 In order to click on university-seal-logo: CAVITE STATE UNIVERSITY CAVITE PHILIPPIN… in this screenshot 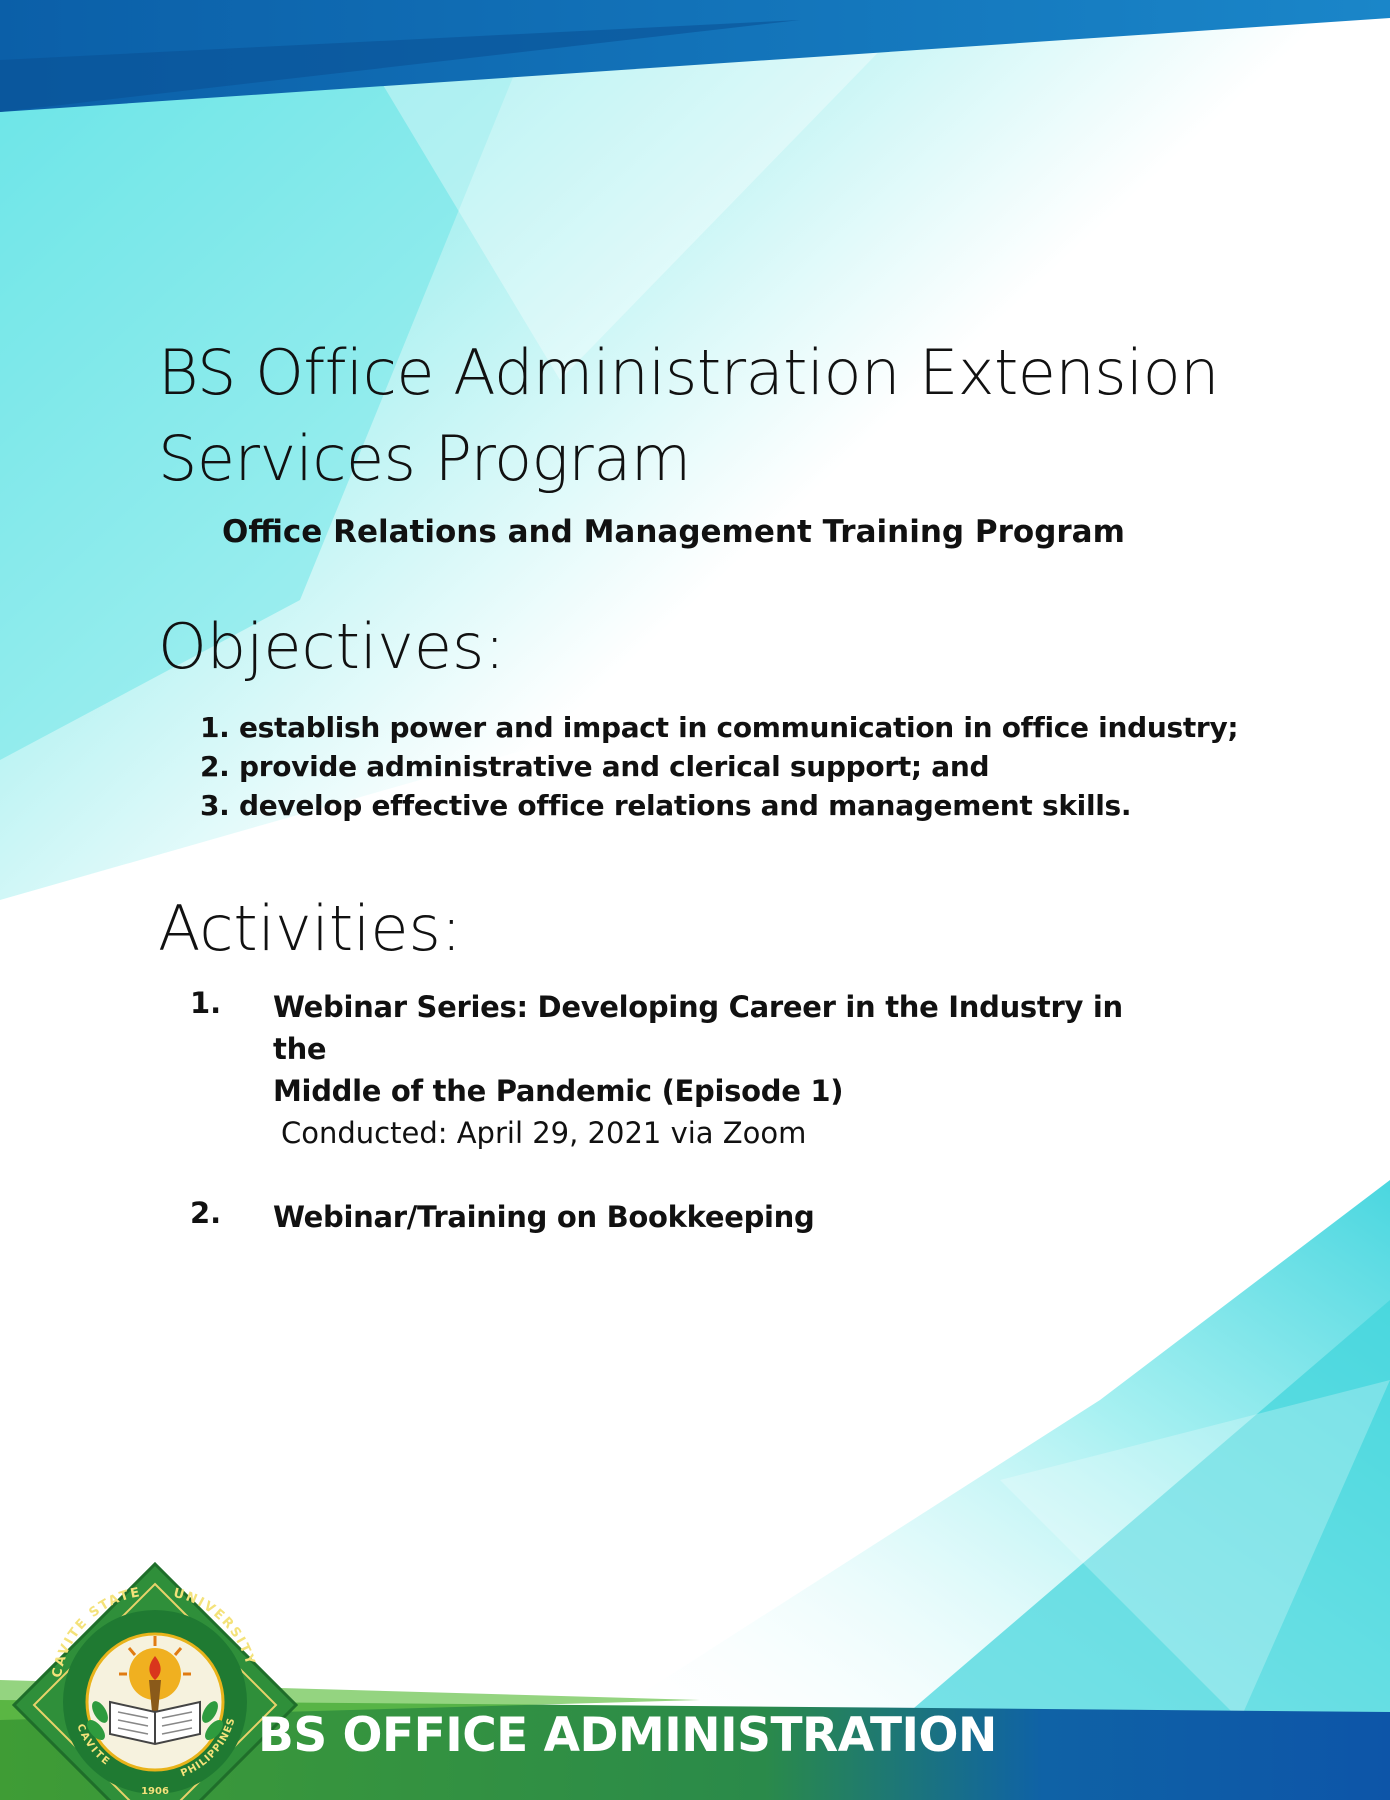, I will do `click(155, 1681)`.